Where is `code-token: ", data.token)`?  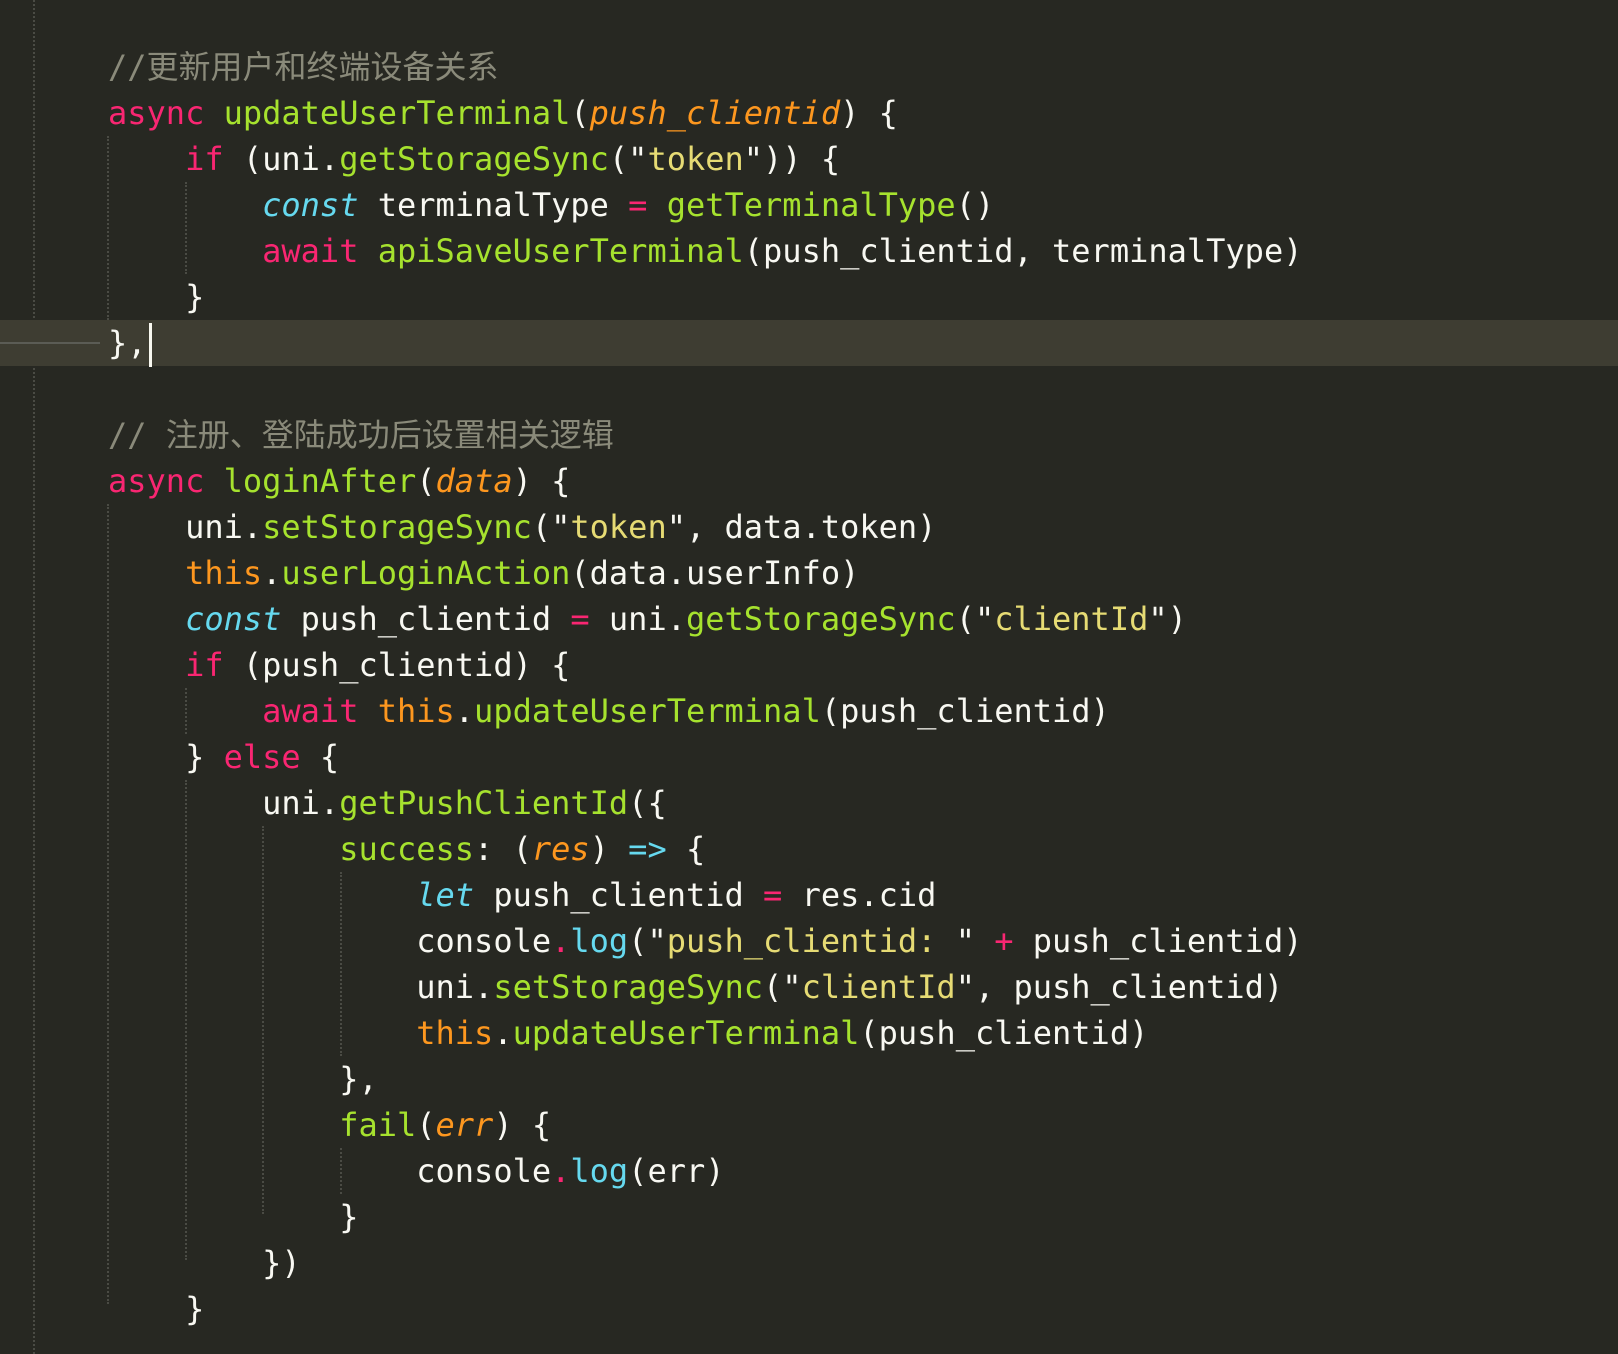 code-token: ", data.token) is located at coordinates (801, 527).